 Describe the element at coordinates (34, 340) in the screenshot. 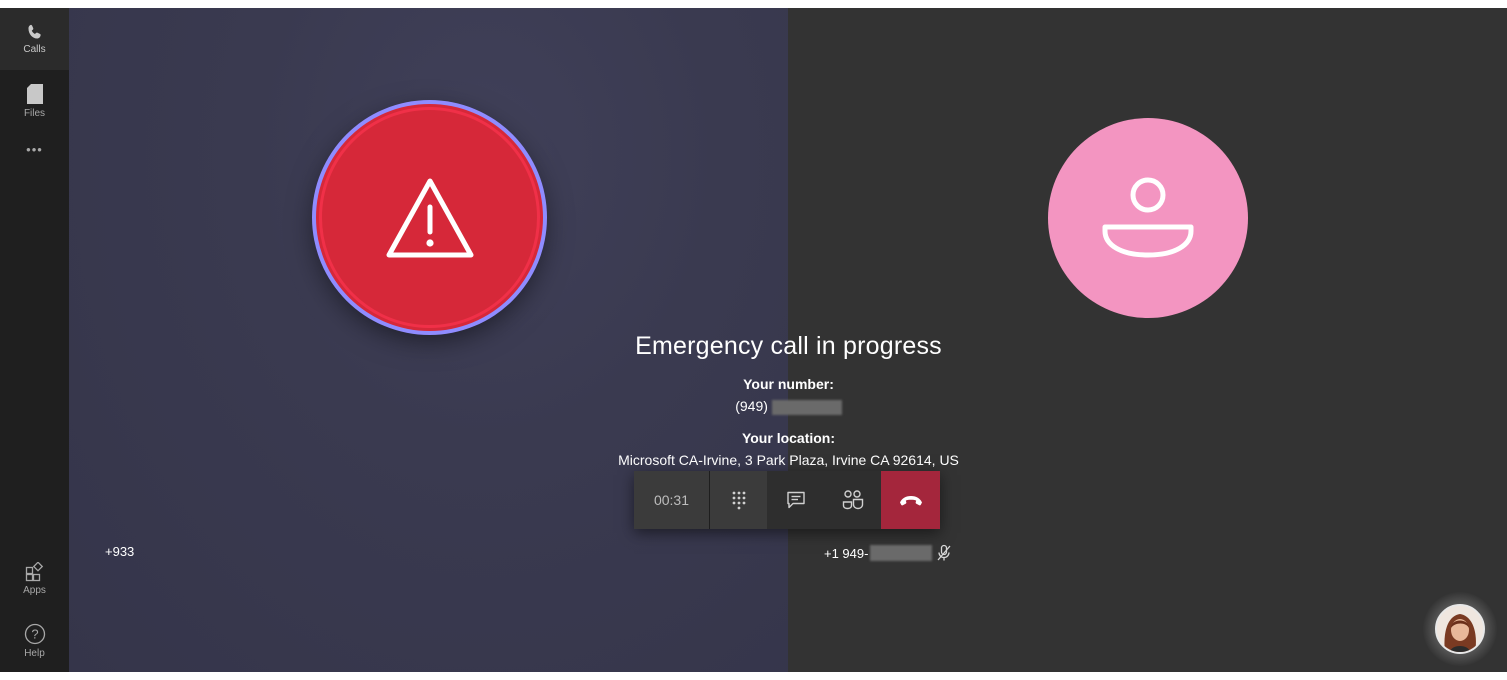

I see `app-rail: Calls Files ••• Apps ? Help` at that location.